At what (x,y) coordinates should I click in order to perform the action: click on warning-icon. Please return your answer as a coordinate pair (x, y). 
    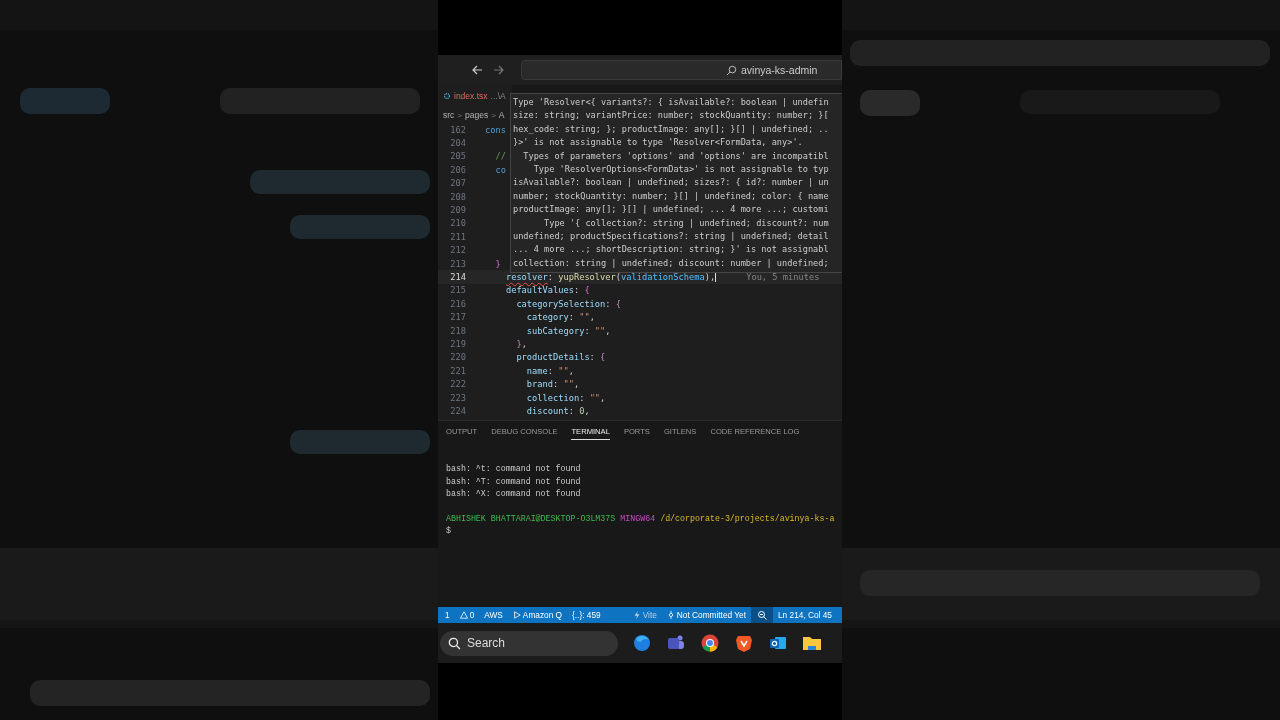
    Looking at the image, I should click on (463, 615).